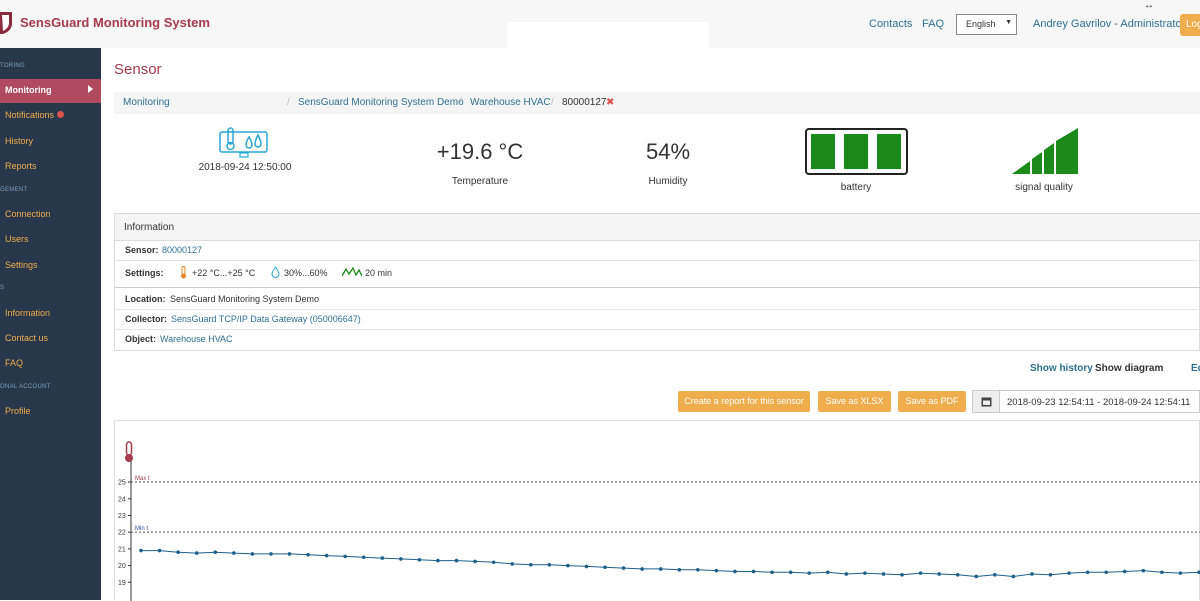 This screenshot has height=601, width=1200. What do you see at coordinates (122, 566) in the screenshot?
I see `y-tick-label: 20` at bounding box center [122, 566].